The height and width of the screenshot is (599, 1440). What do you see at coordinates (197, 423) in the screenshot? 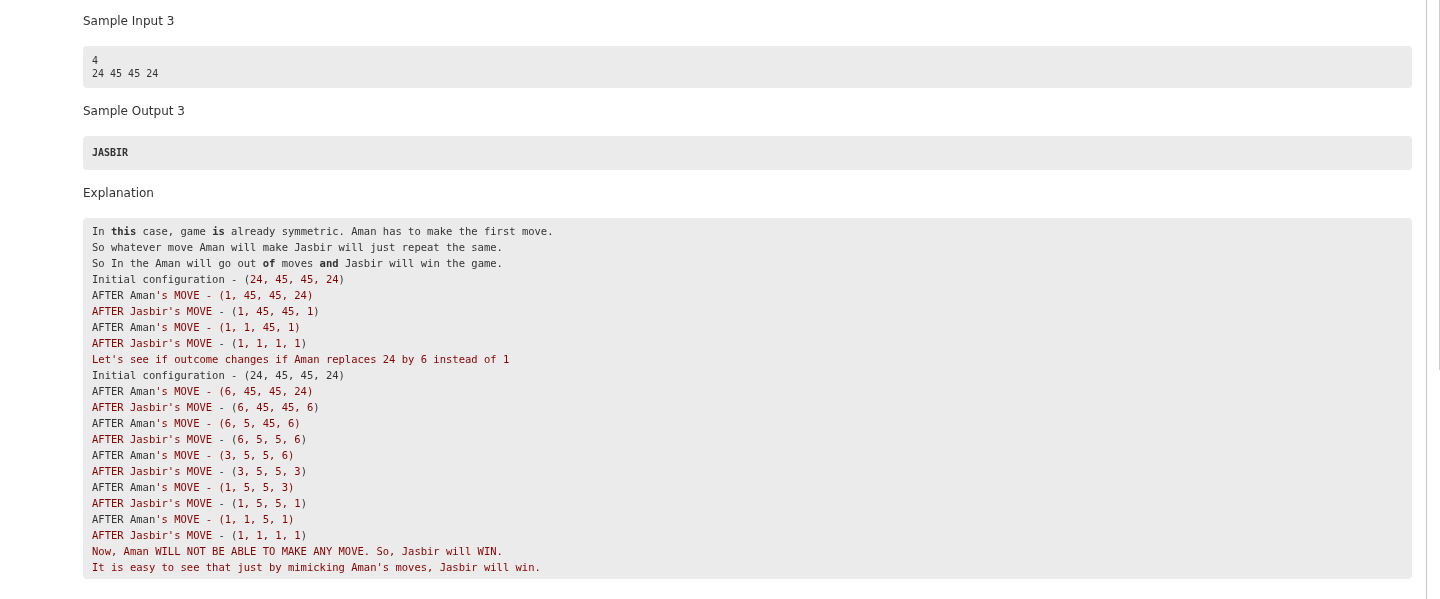
I see `code-line: AFTER Aman's MOVE - (6, 5, 45, 6)` at bounding box center [197, 423].